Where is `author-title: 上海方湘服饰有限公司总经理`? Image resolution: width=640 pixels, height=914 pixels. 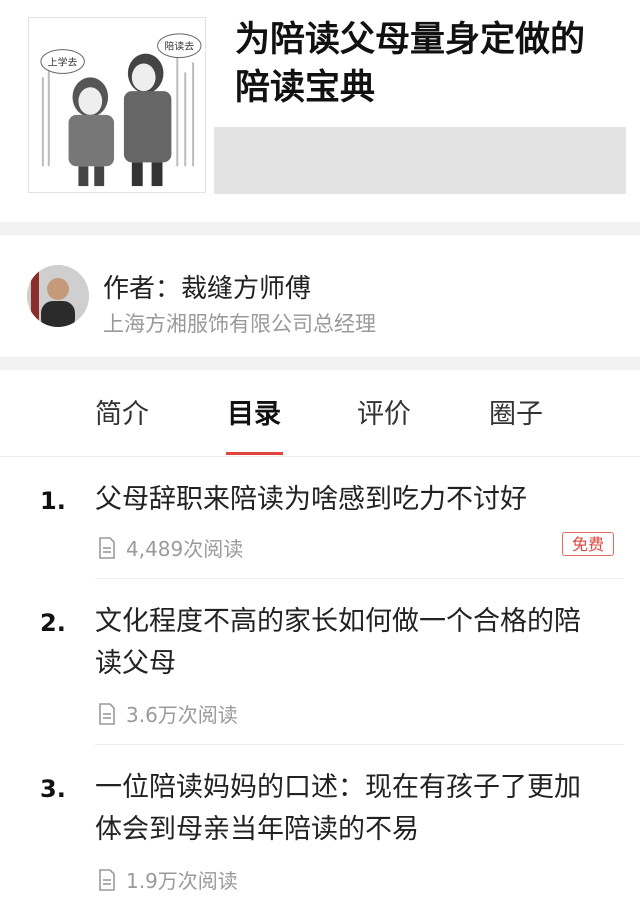 author-title: 上海方湘服饰有限公司总经理 is located at coordinates (239, 324).